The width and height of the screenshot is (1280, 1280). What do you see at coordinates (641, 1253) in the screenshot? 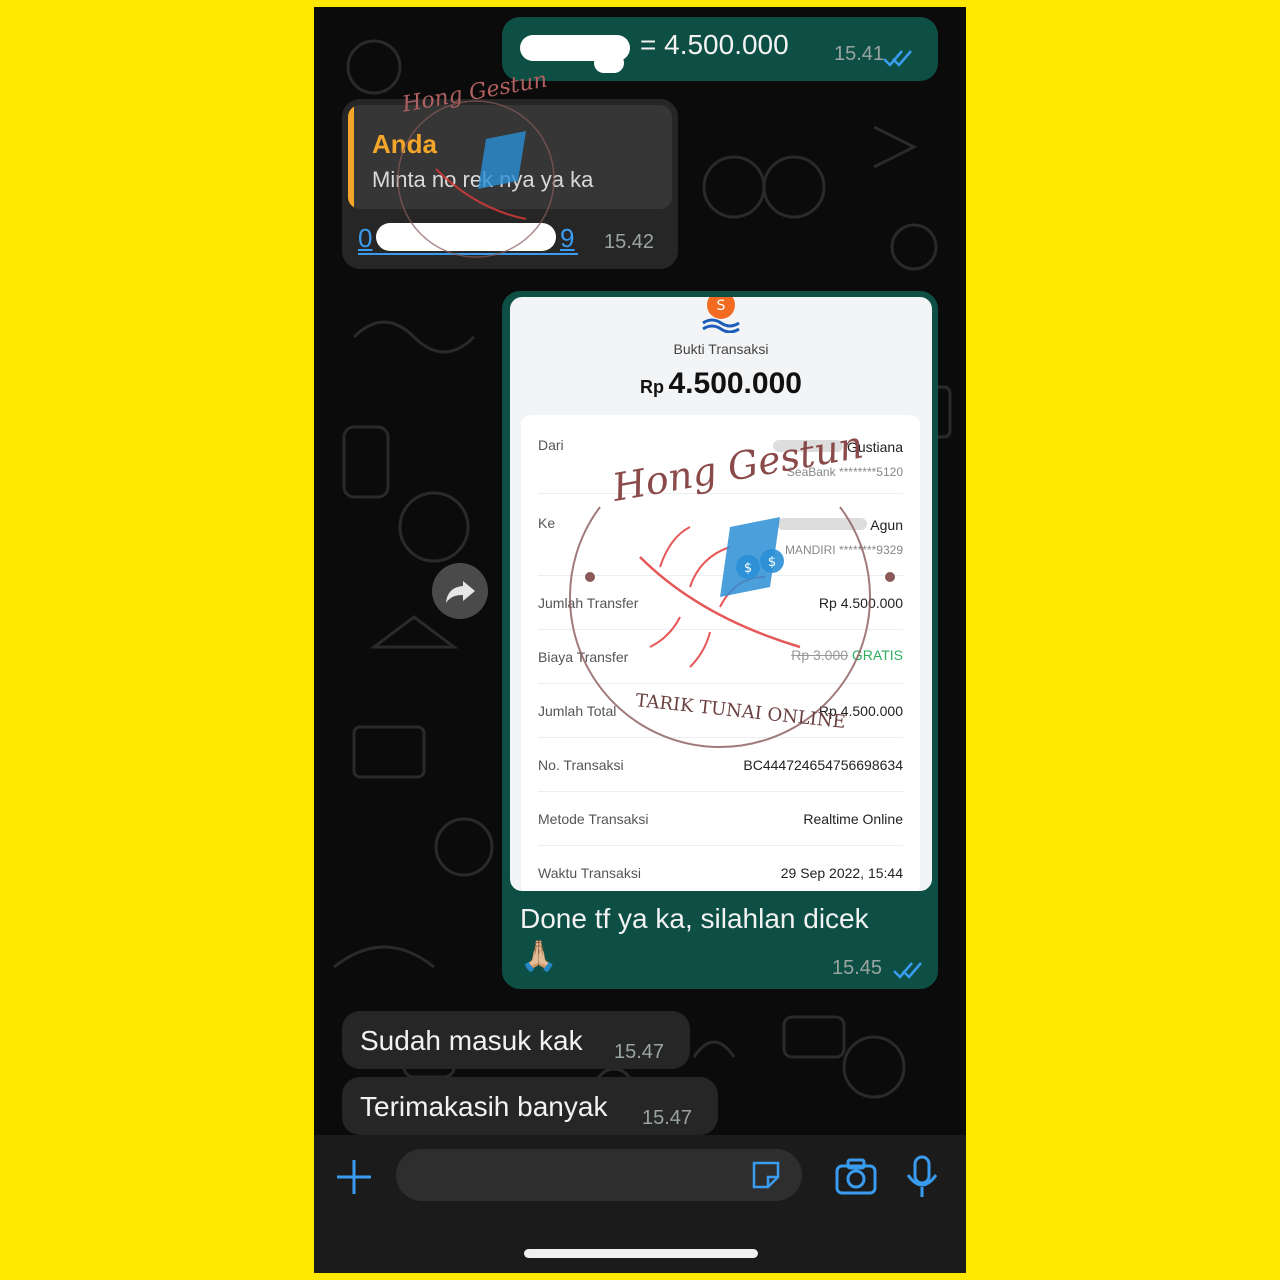
I see `home-indicator` at bounding box center [641, 1253].